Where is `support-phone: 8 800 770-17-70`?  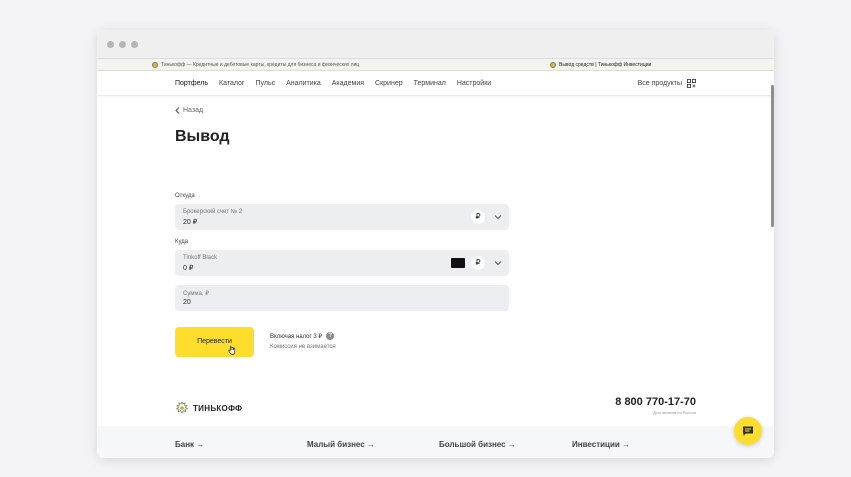
support-phone: 8 800 770-17-70 is located at coordinates (655, 402).